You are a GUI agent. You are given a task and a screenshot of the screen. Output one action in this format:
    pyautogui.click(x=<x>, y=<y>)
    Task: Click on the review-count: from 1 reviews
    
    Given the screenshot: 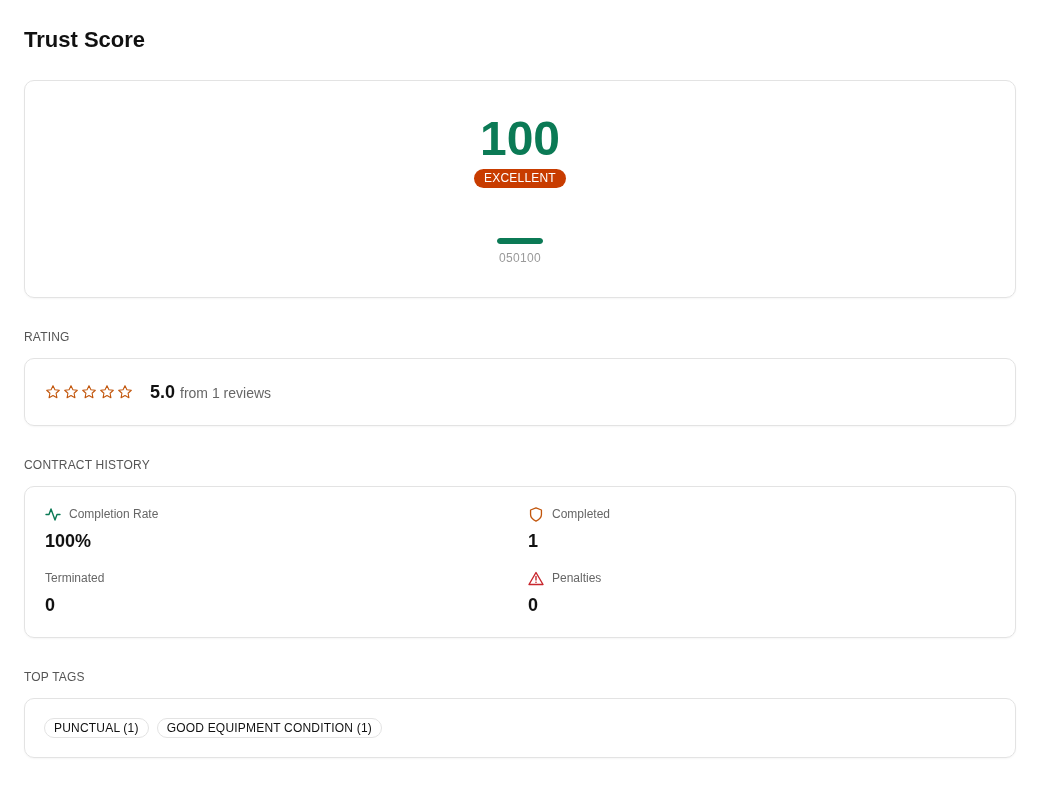 What is the action you would take?
    pyautogui.click(x=226, y=392)
    